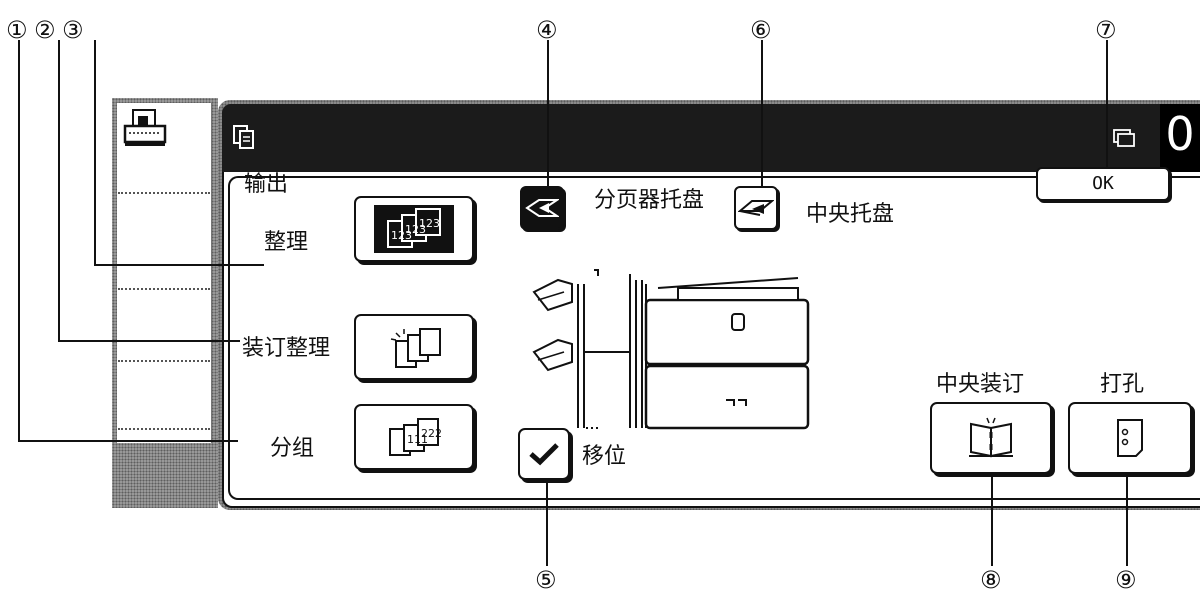  I want to click on saddle-stitch-button, so click(991, 438).